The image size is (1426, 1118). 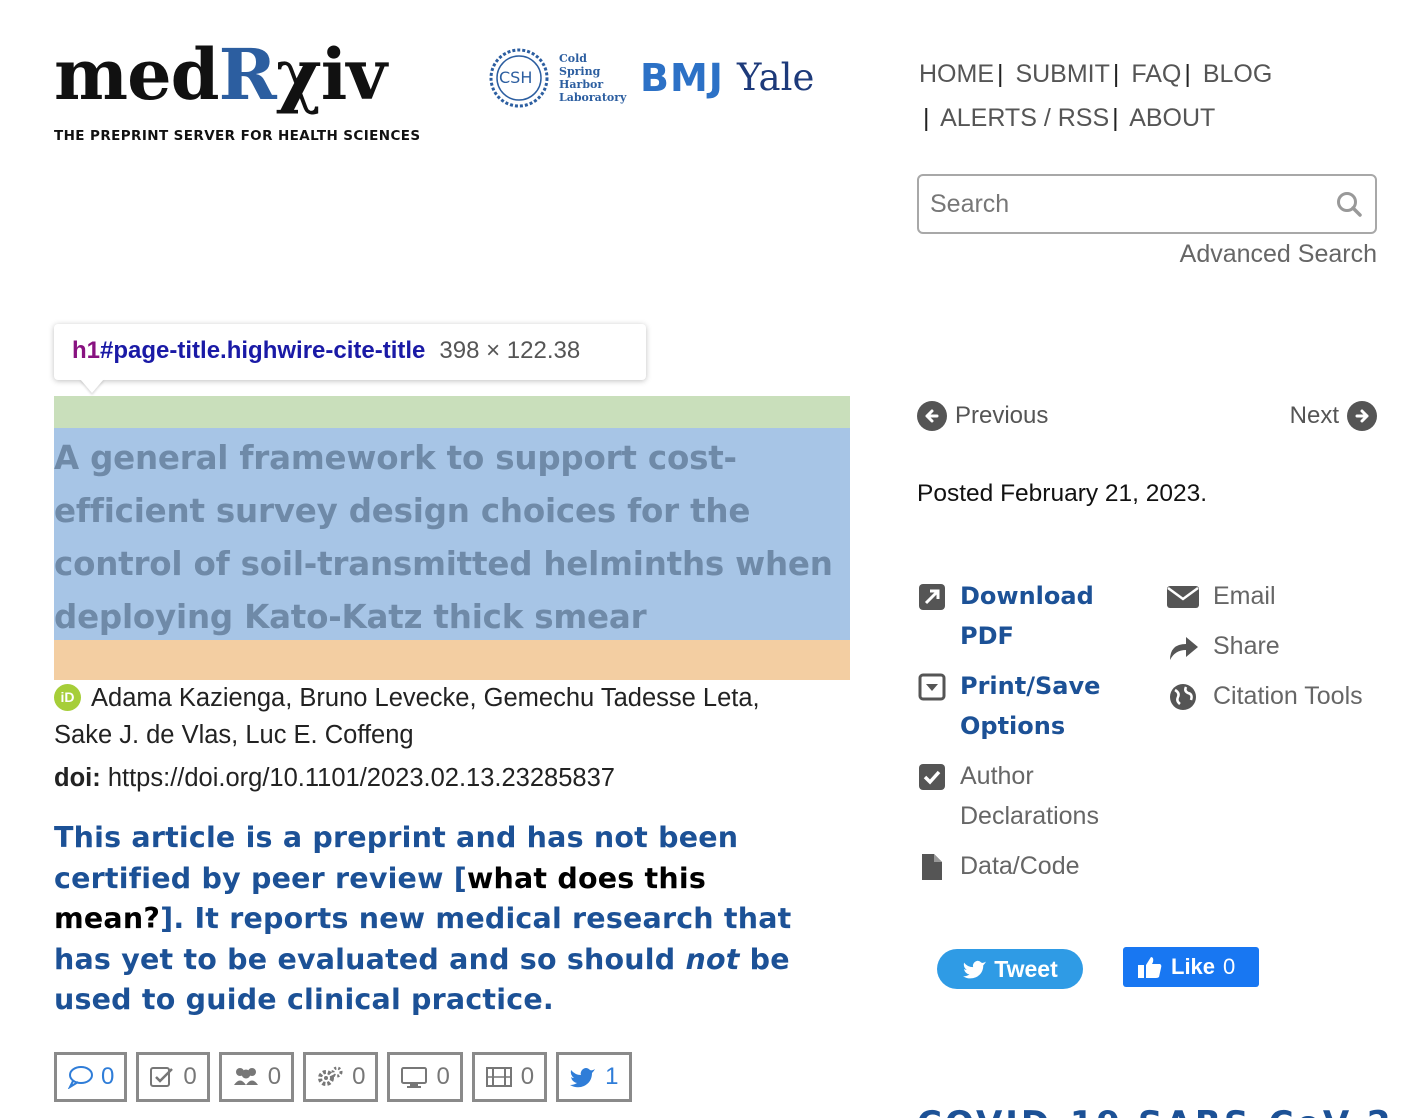 I want to click on print-save-options-link: Print/Save Options, so click(x=1027, y=706).